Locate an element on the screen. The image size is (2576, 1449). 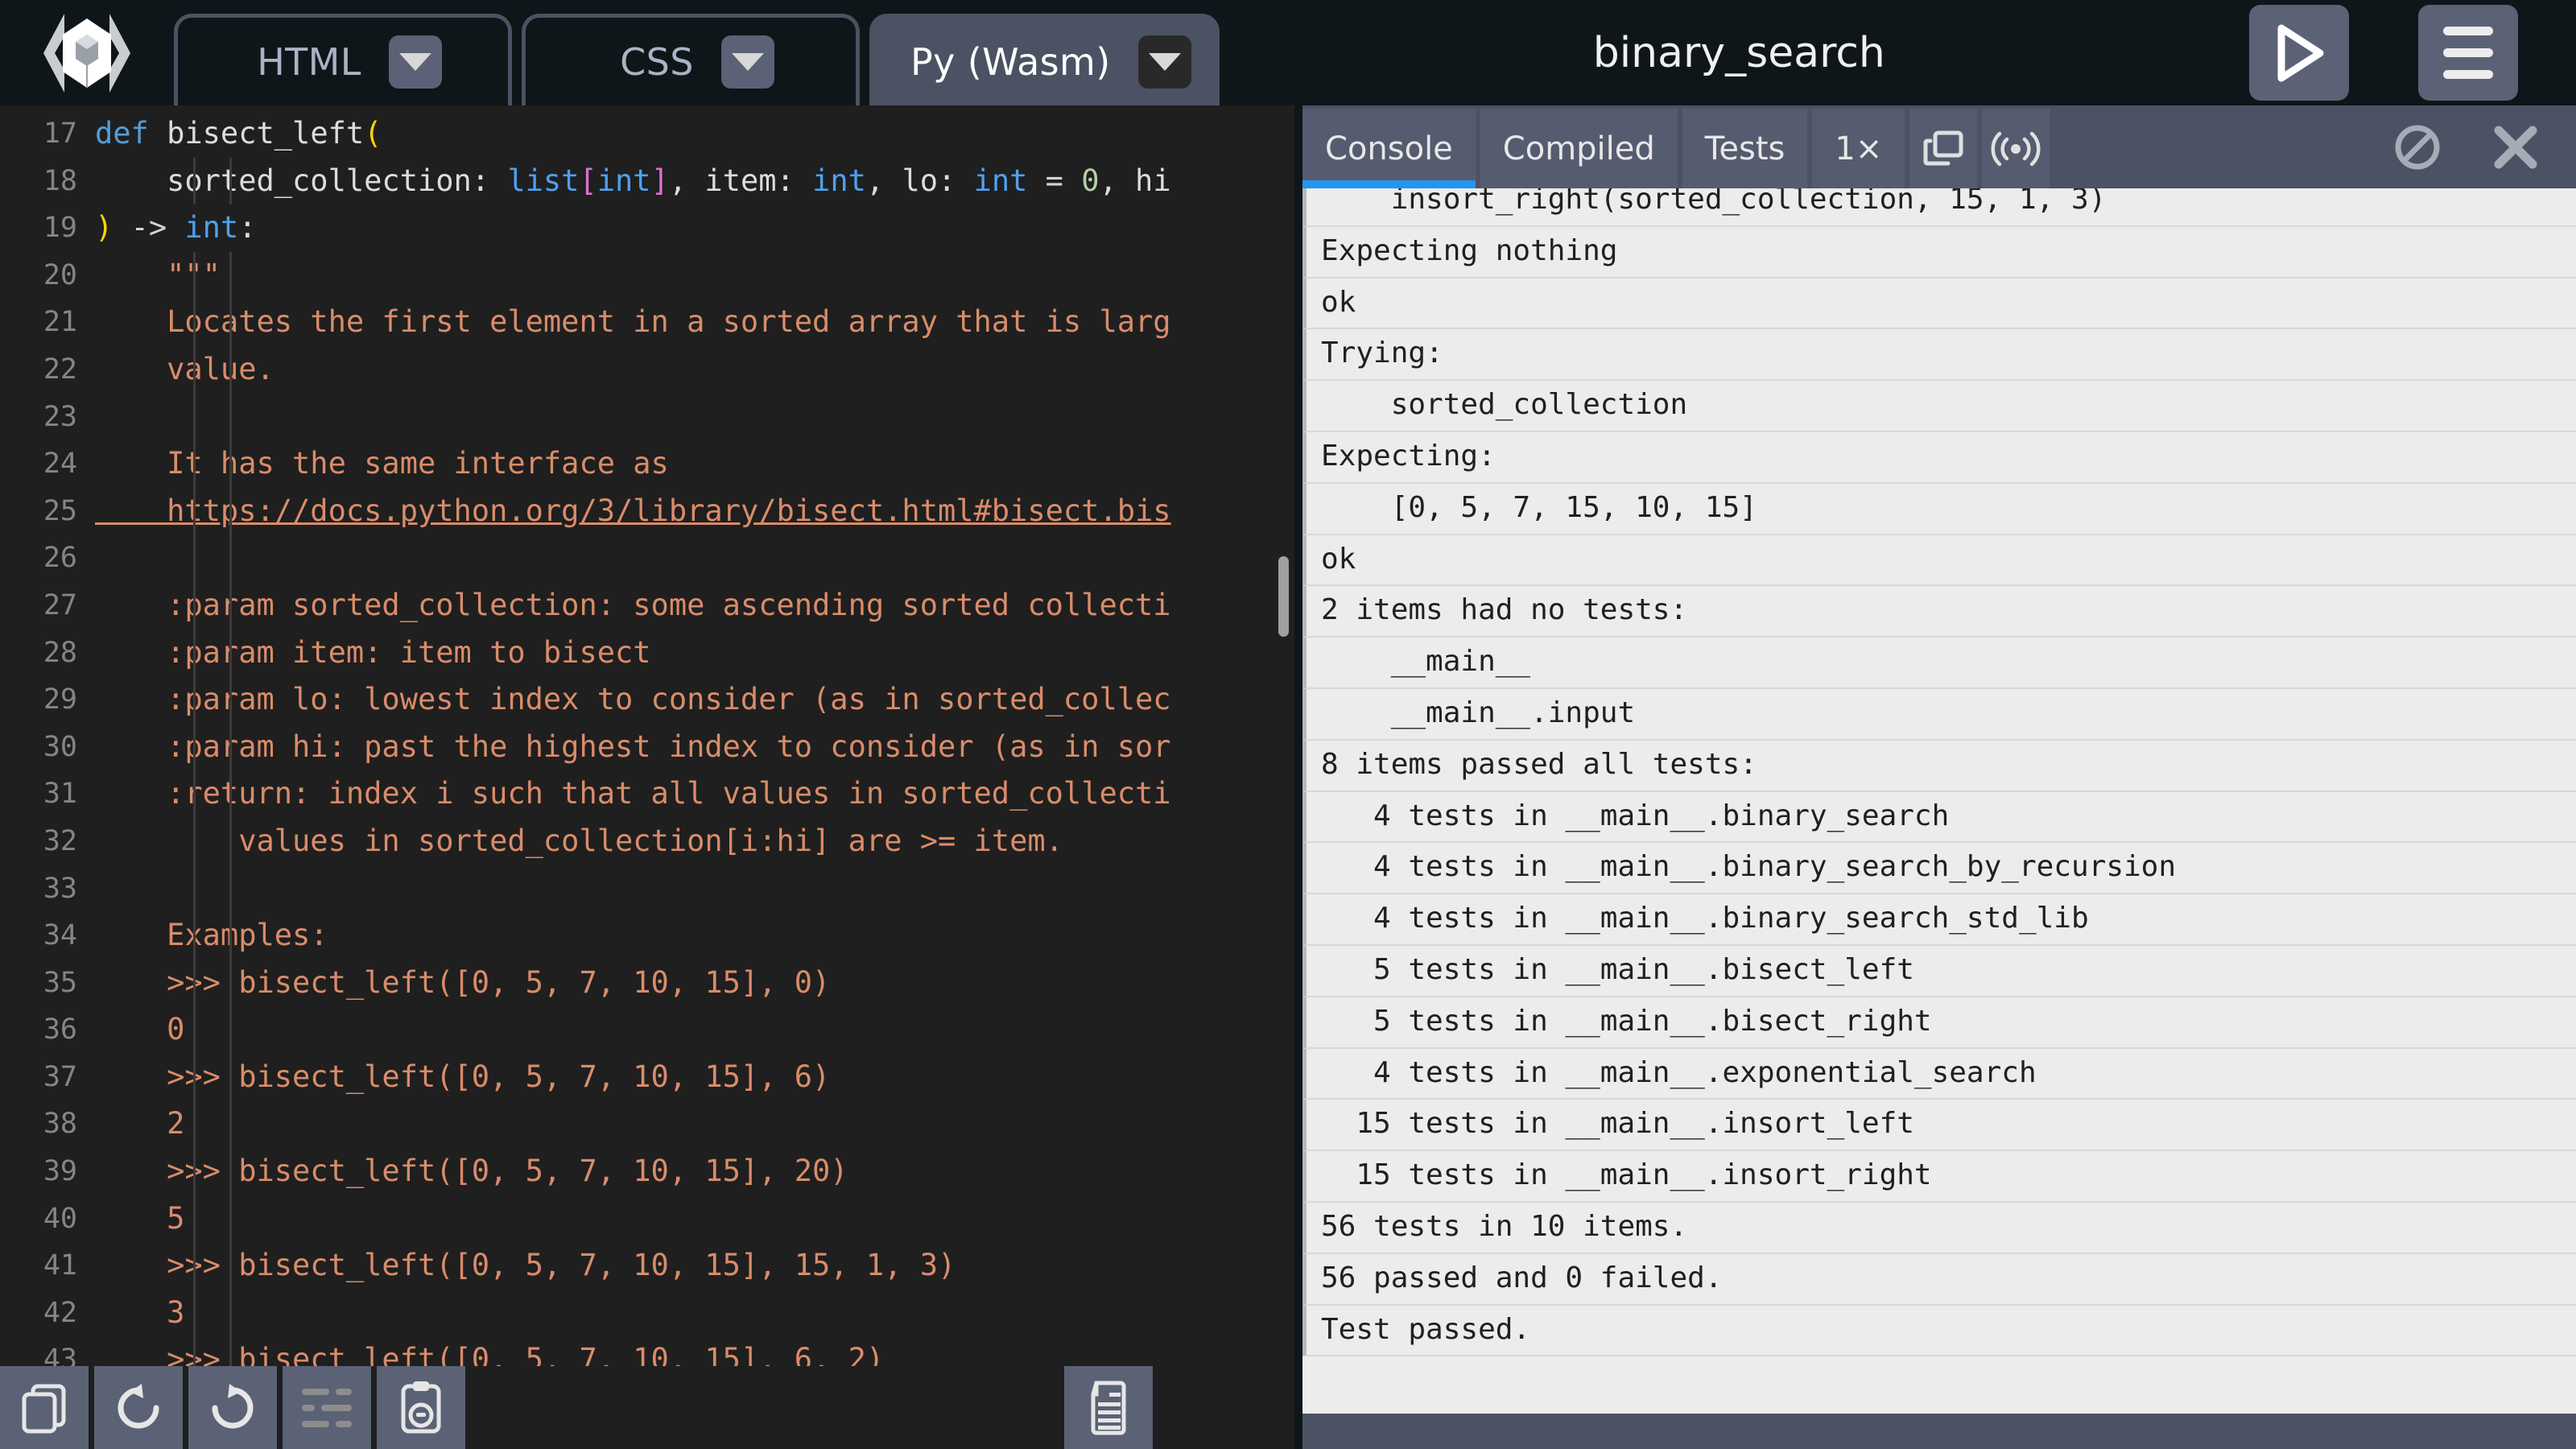
chevron-down-icon is located at coordinates (1164, 61).